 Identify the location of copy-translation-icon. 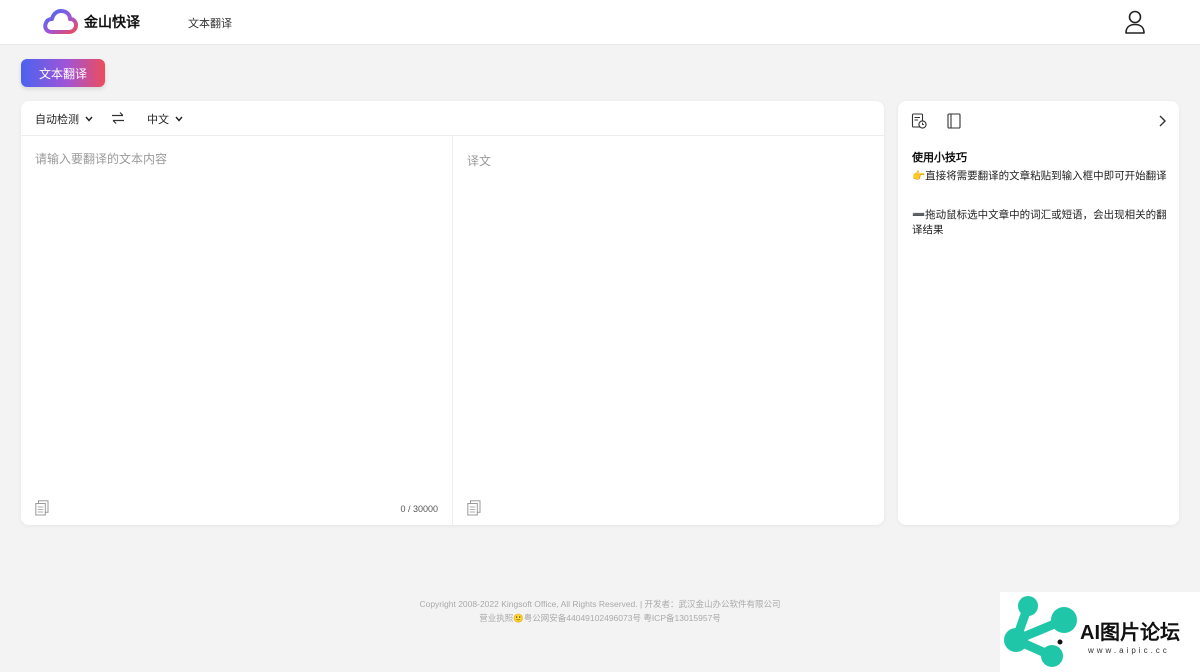
(474, 508).